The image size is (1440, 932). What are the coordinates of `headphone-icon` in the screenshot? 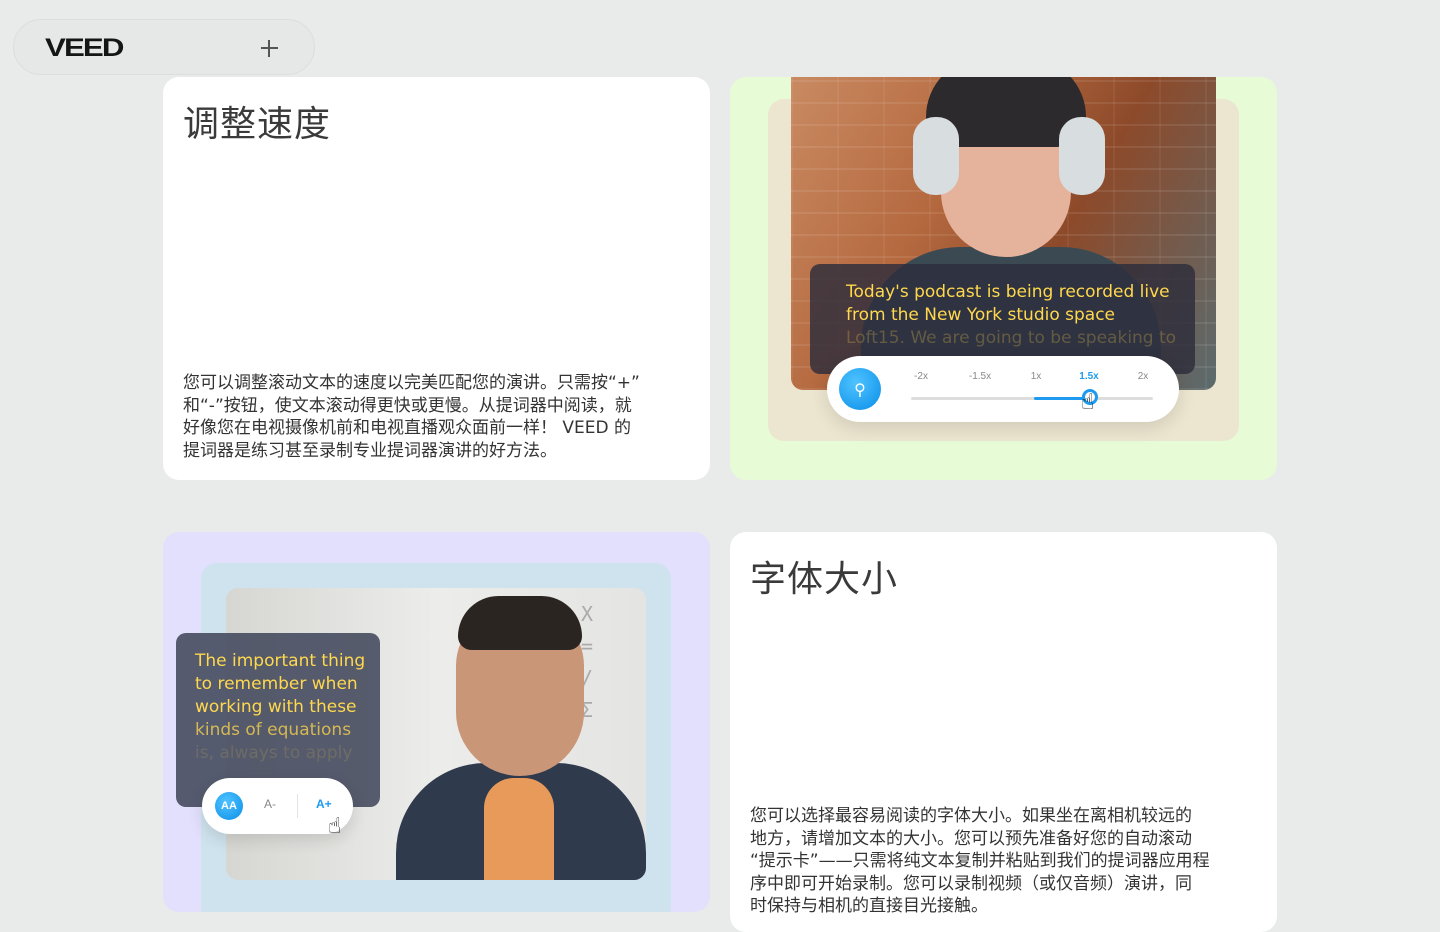 It's located at (936, 156).